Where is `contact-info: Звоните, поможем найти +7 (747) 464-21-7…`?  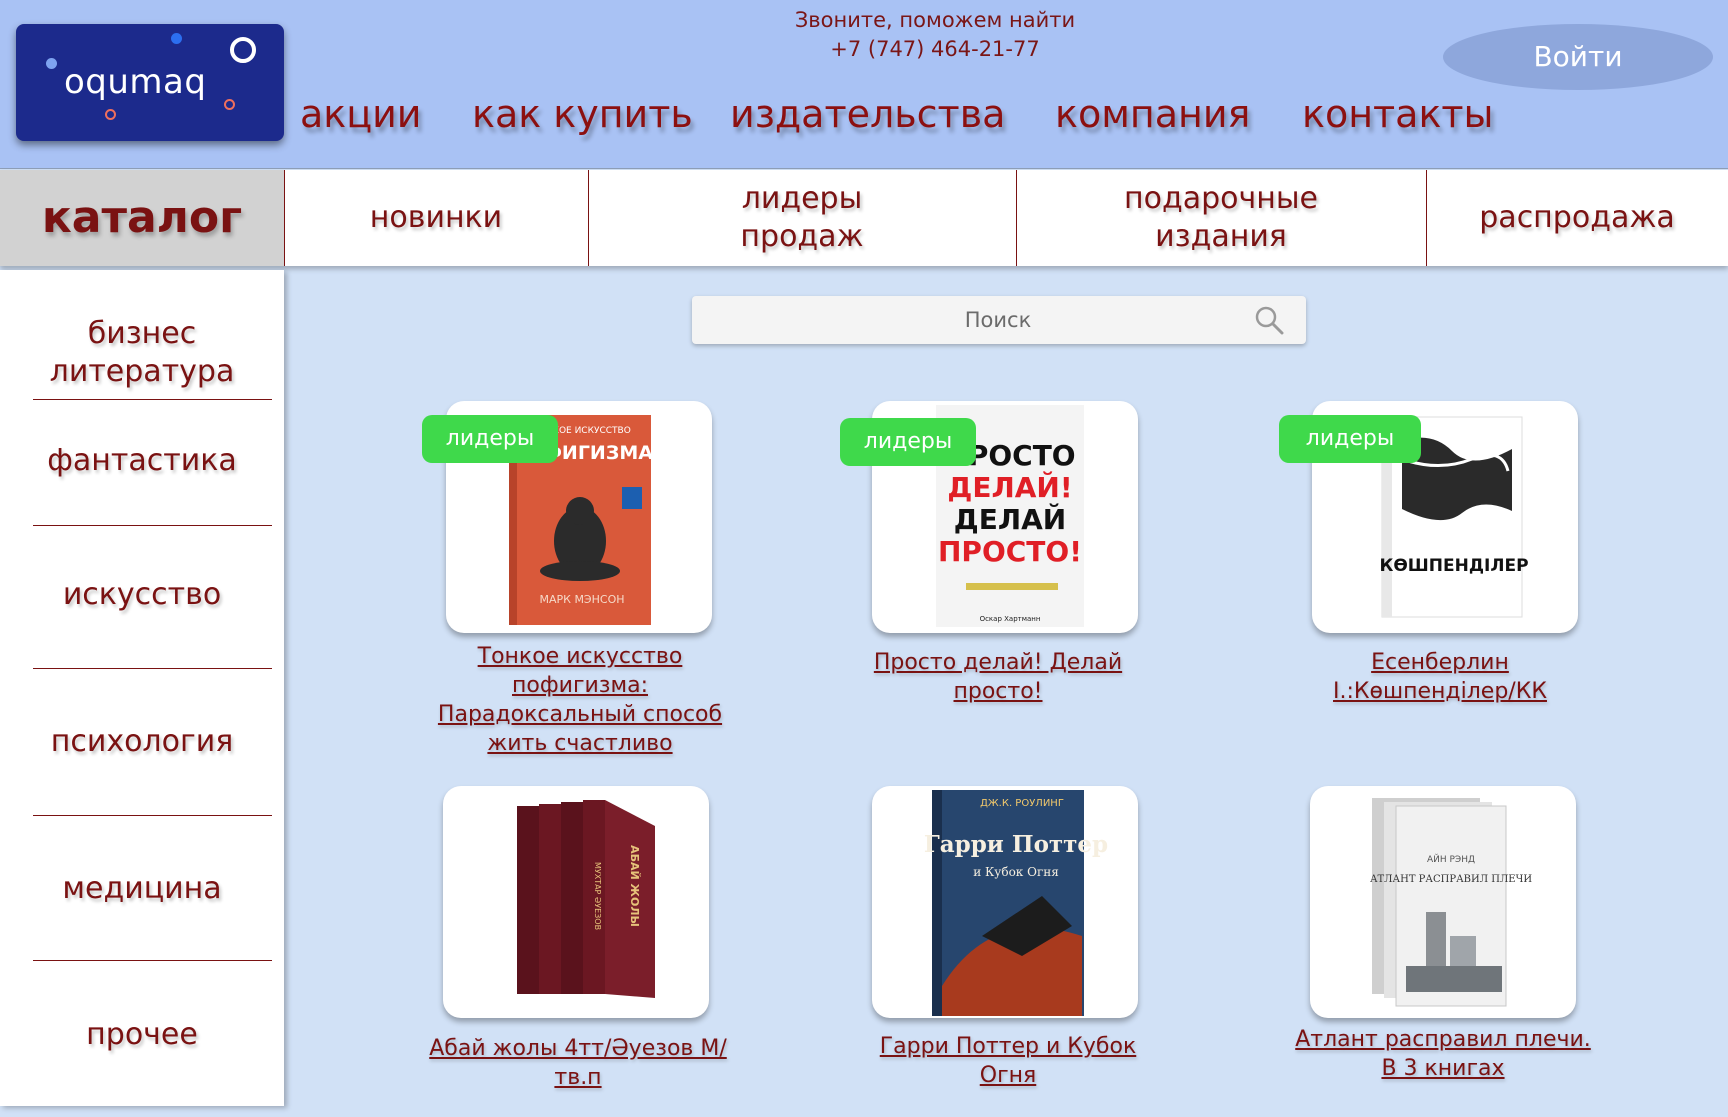 contact-info: Звоните, поможем найти +7 (747) 464-21-7… is located at coordinates (935, 35).